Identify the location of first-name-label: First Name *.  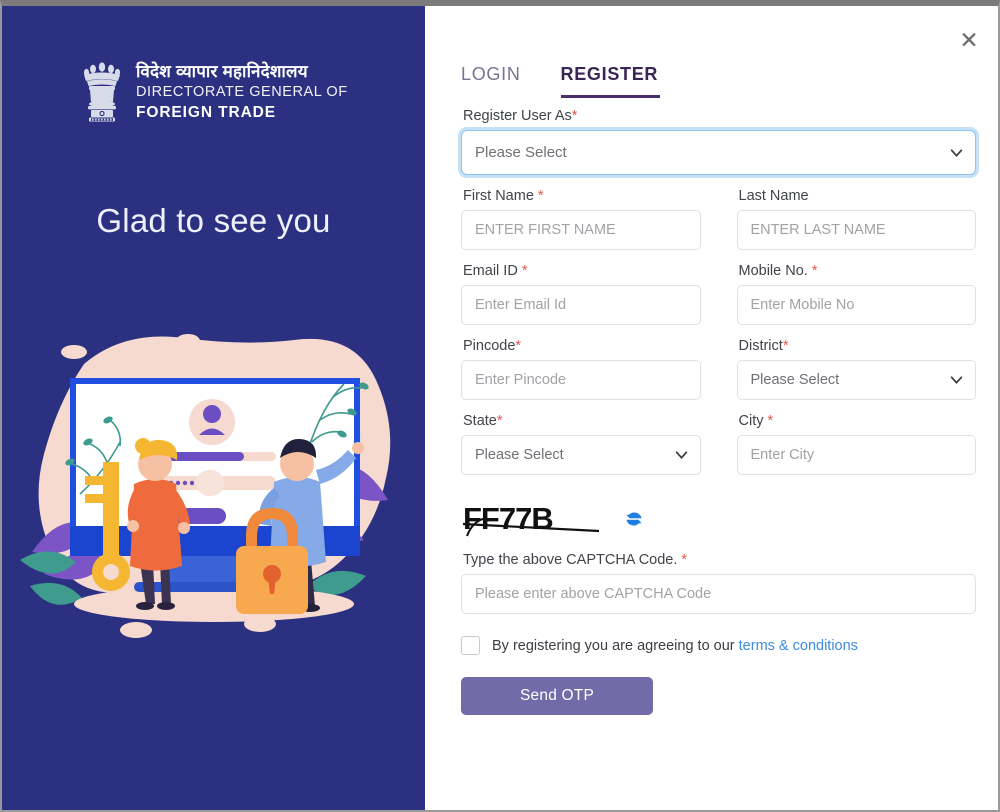
(503, 196).